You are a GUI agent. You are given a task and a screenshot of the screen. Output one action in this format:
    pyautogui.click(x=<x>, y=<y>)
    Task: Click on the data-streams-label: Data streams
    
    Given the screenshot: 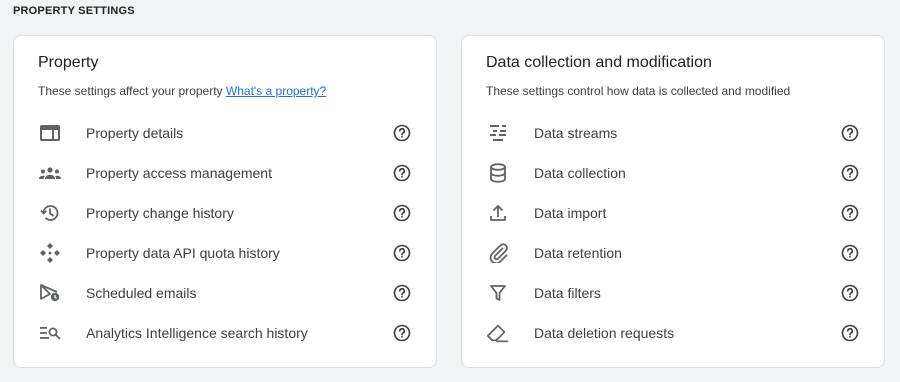 What is the action you would take?
    pyautogui.click(x=576, y=133)
    